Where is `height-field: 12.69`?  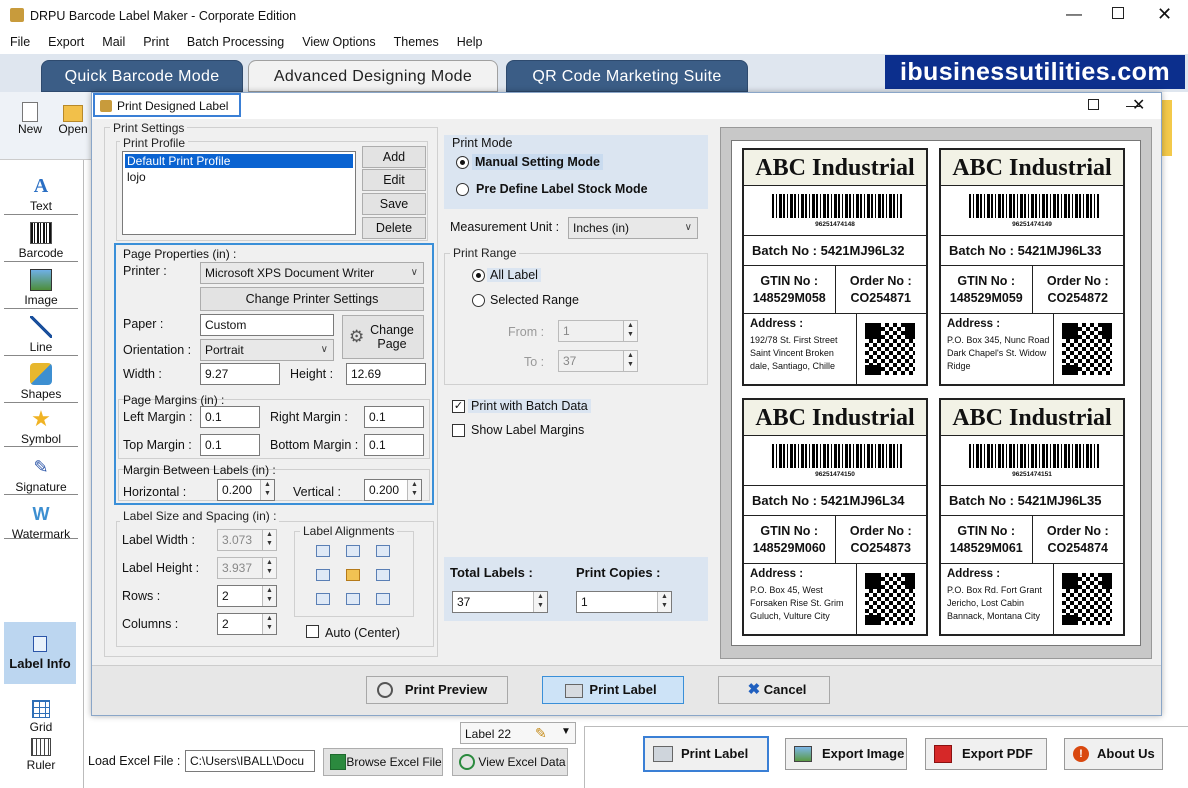 height-field: 12.69 is located at coordinates (386, 374).